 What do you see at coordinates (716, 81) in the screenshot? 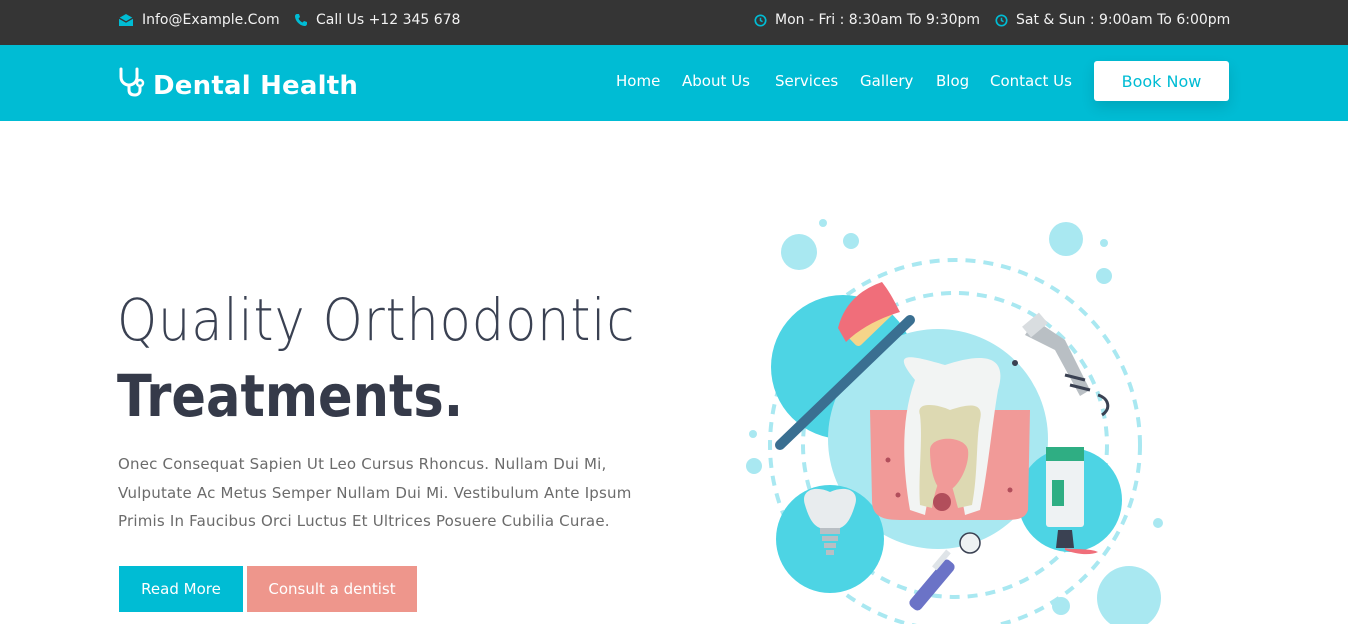
I see `nav-item-about: About Us` at bounding box center [716, 81].